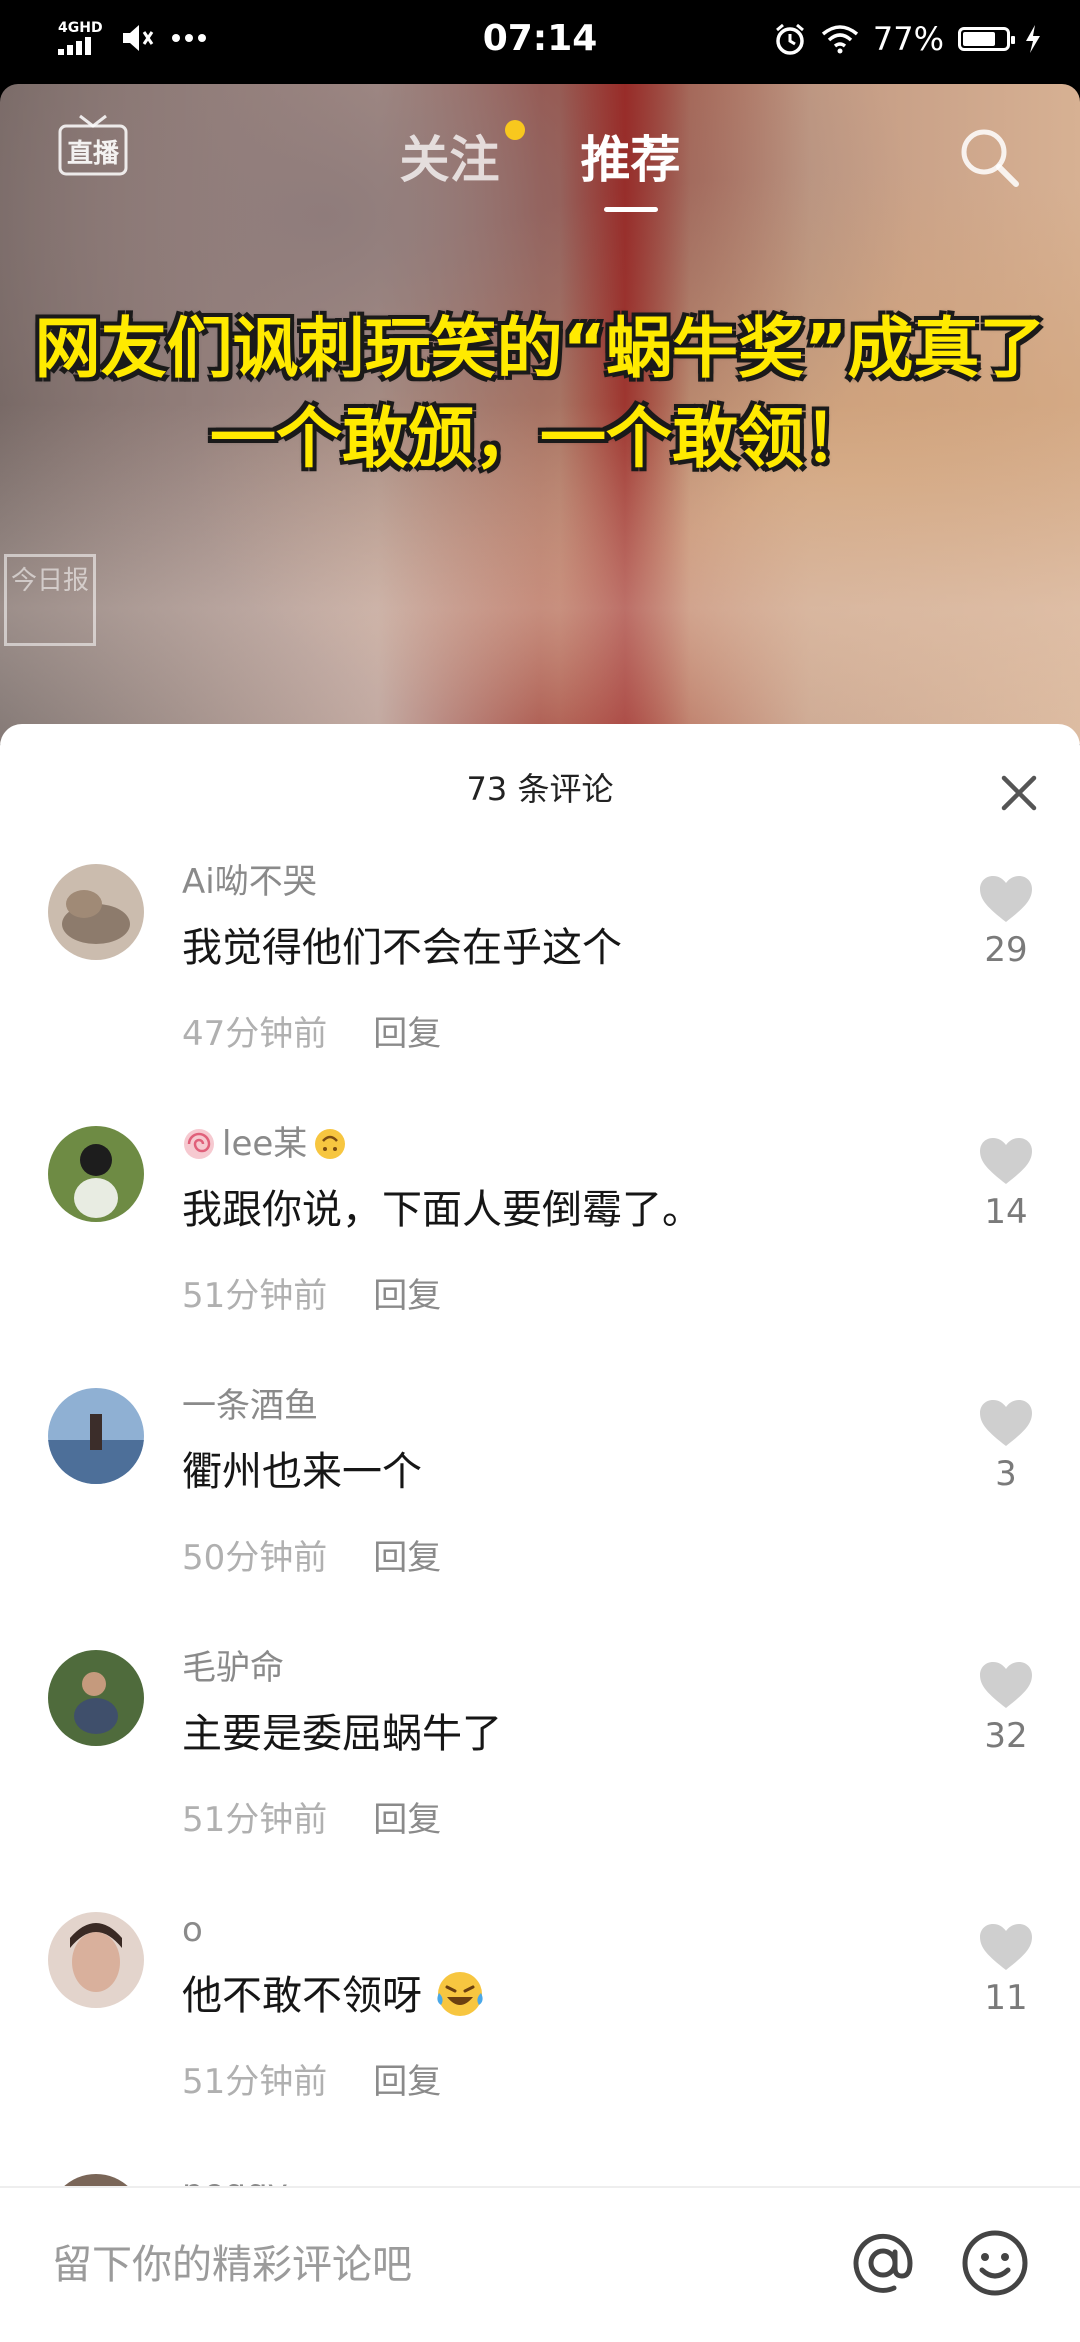 The image size is (1080, 2342). I want to click on like-button: 3, so click(1006, 1446).